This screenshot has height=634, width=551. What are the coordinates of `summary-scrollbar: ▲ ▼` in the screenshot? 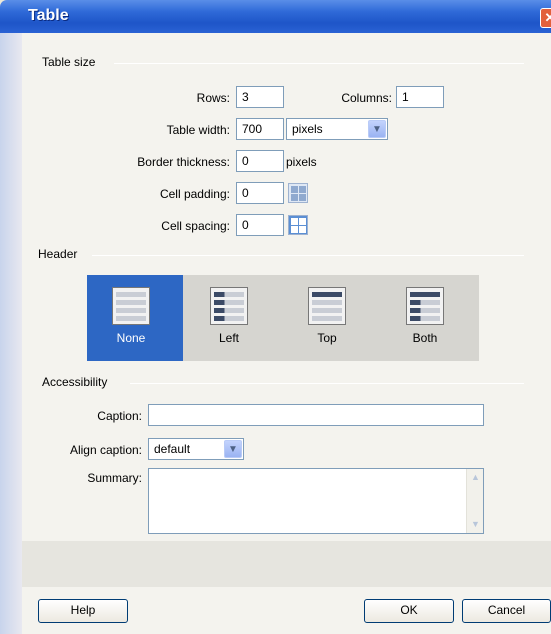 It's located at (474, 501).